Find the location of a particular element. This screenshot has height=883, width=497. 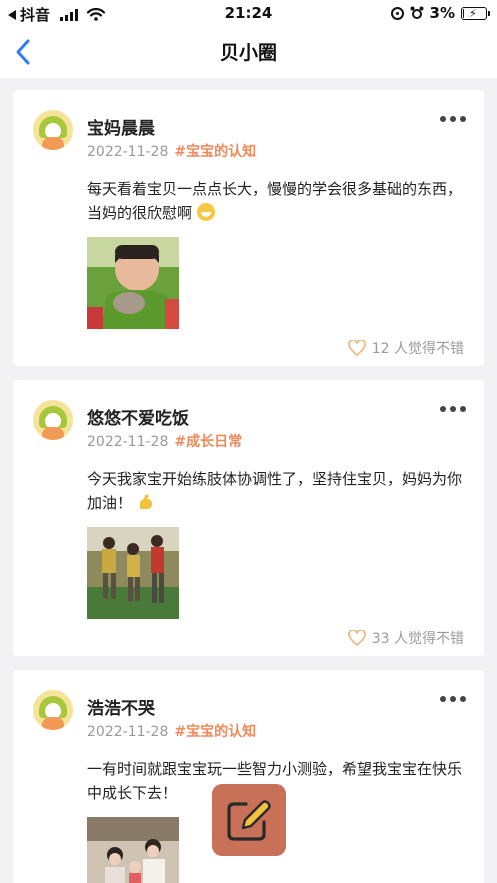

post-topic-tag: #成长日常 is located at coordinates (208, 442).